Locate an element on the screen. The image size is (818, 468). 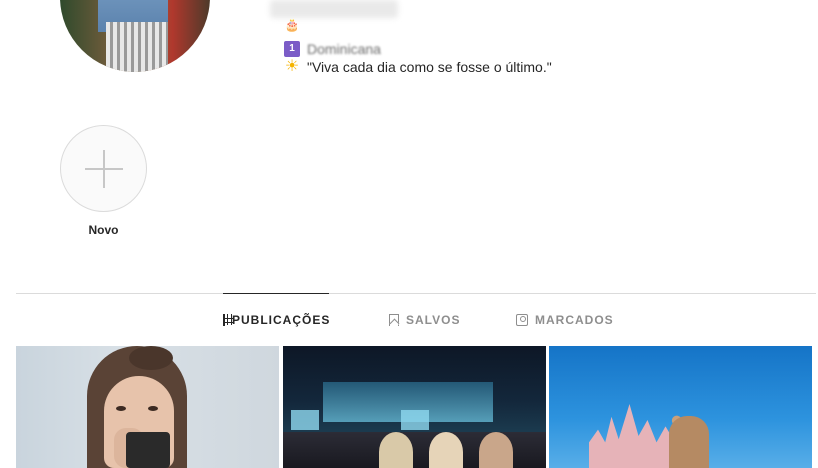
bio-location-line: 1 Dominicana is located at coordinates (332, 49).